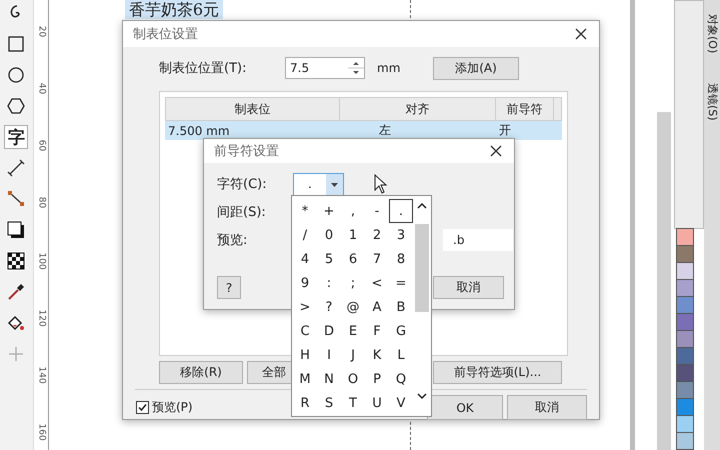  What do you see at coordinates (16, 261) in the screenshot?
I see `checkerboard-icon` at bounding box center [16, 261].